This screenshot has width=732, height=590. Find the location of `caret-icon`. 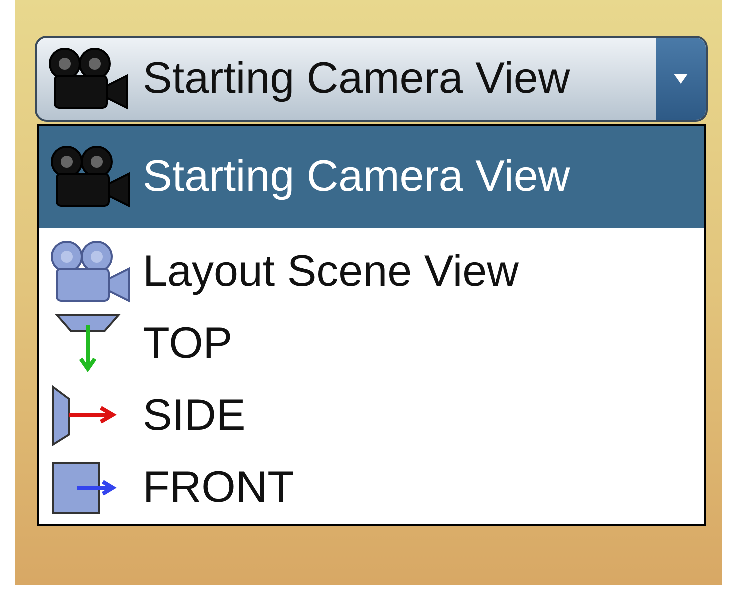

caret-icon is located at coordinates (681, 79).